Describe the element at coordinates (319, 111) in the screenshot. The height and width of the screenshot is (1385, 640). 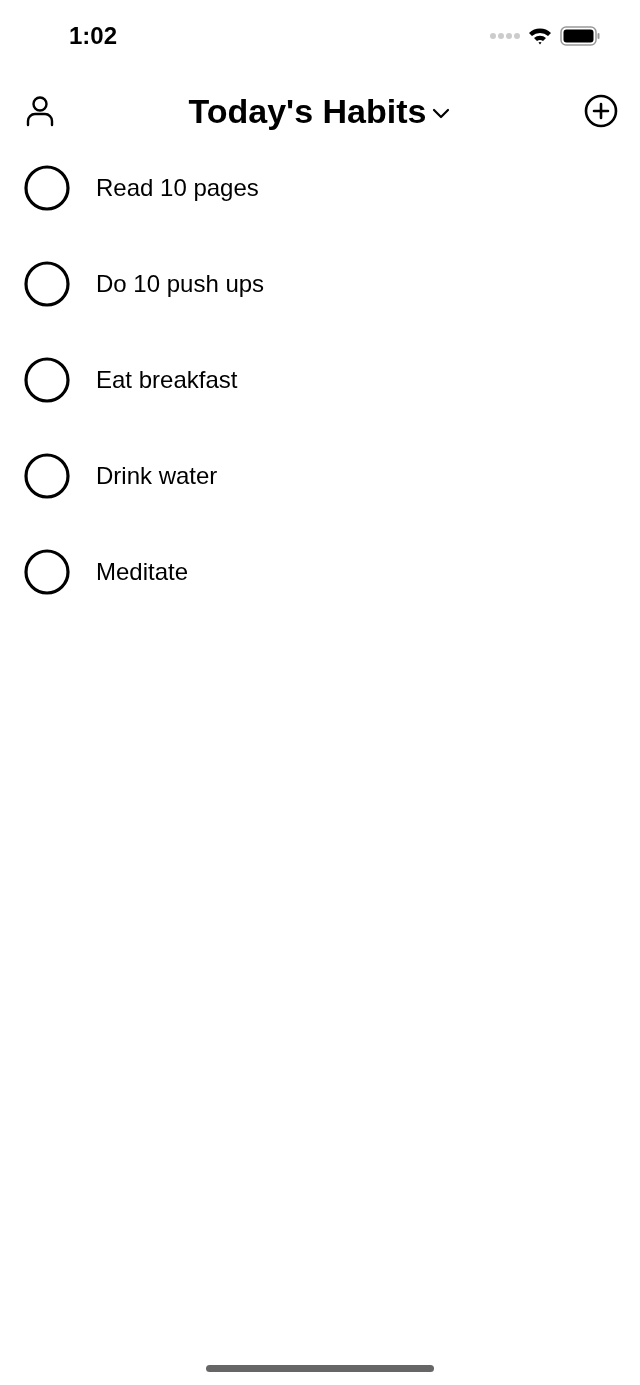
I see `title-dropdown: Today's Habits` at that location.